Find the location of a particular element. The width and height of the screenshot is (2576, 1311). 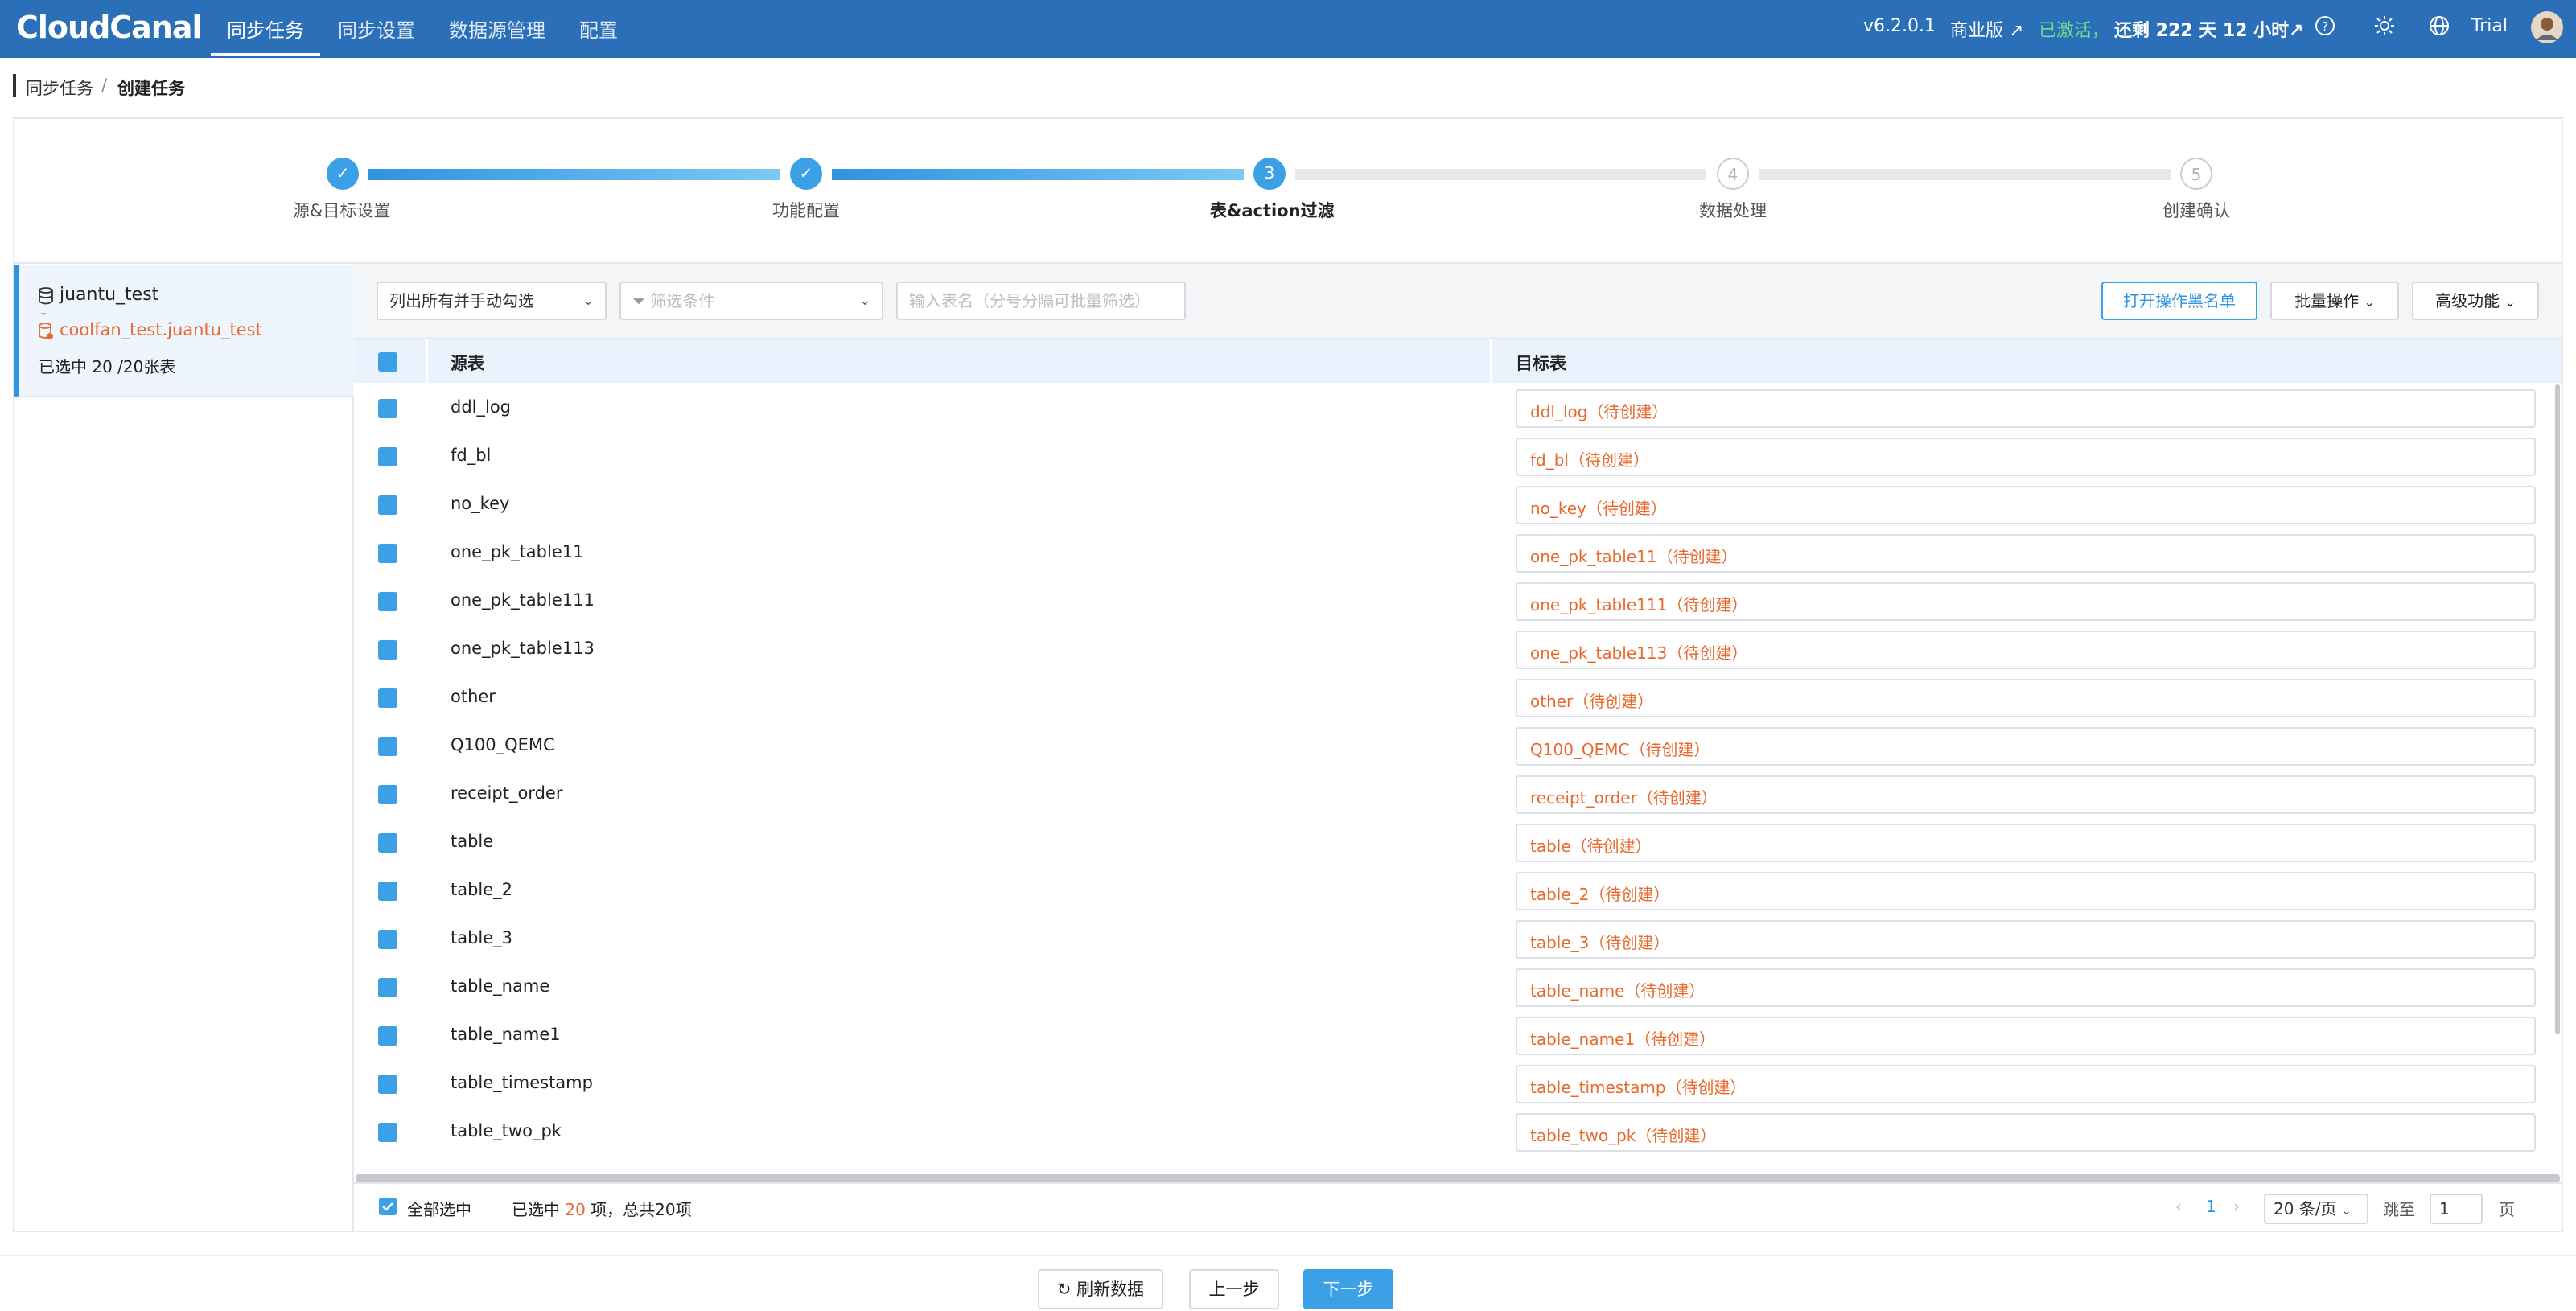

source-db-name: juantu_test is located at coordinates (109, 295).